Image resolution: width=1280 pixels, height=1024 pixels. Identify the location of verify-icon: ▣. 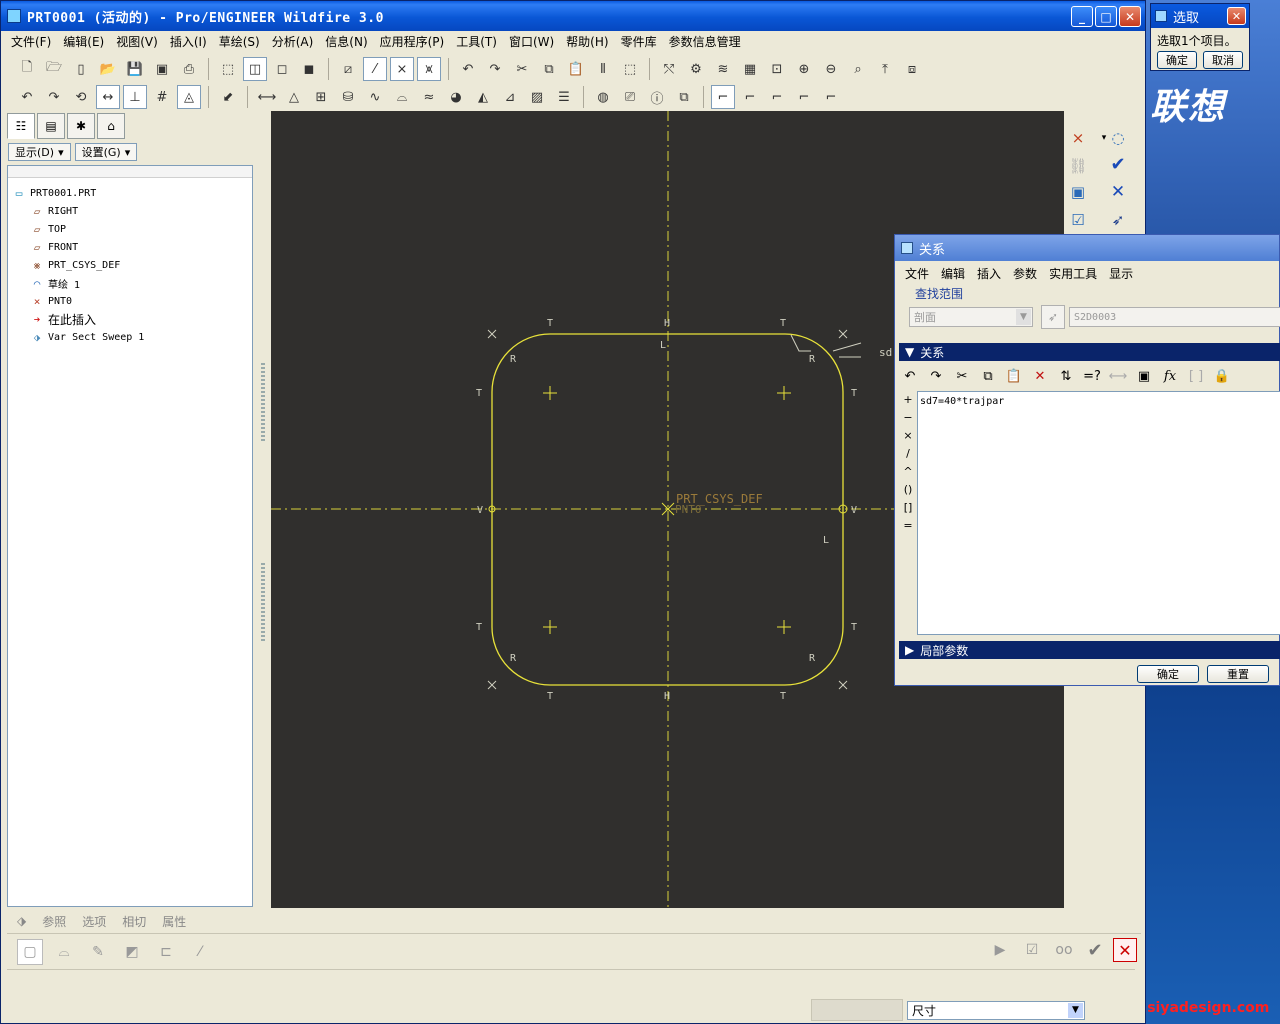
(1144, 376).